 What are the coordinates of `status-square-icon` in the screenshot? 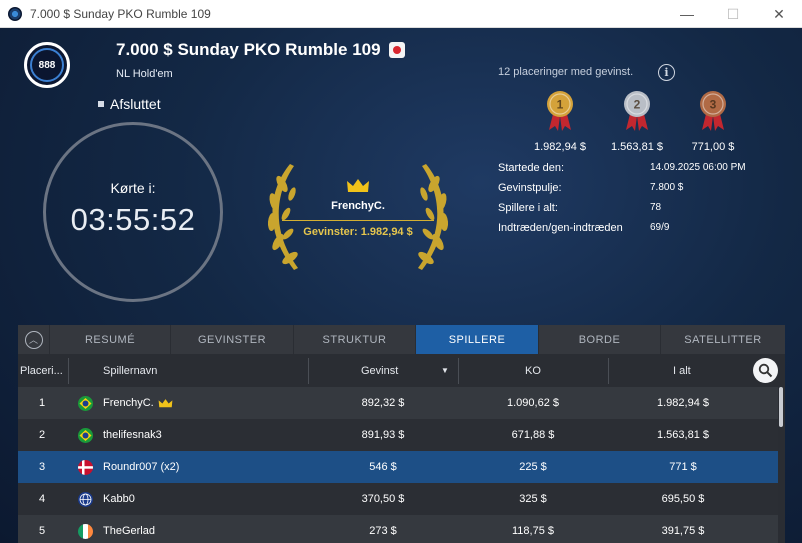 It's located at (101, 104).